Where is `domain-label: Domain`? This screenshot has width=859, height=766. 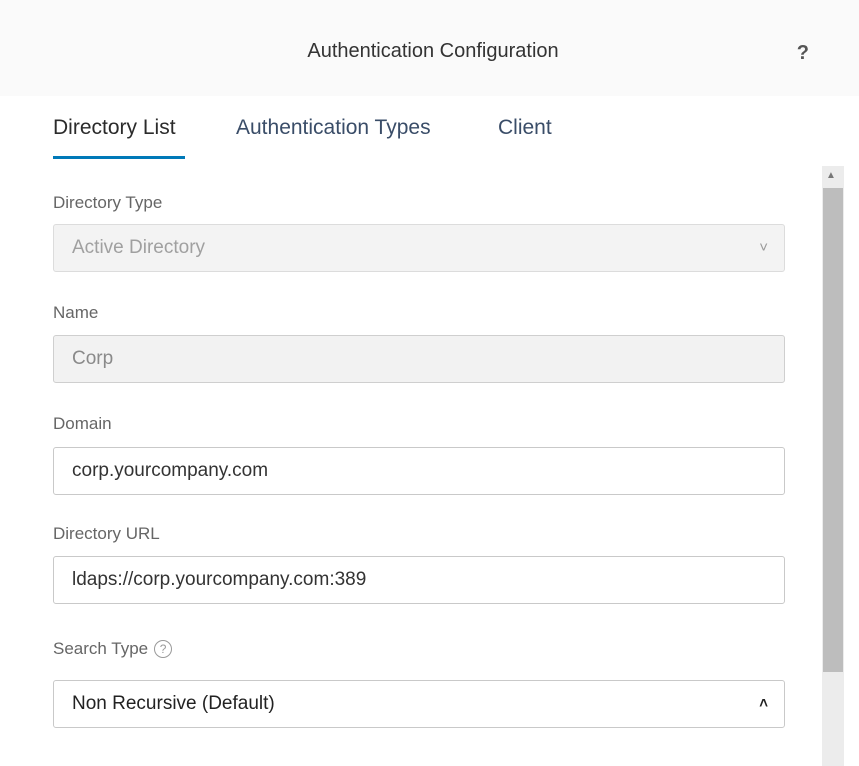
domain-label: Domain is located at coordinates (82, 423).